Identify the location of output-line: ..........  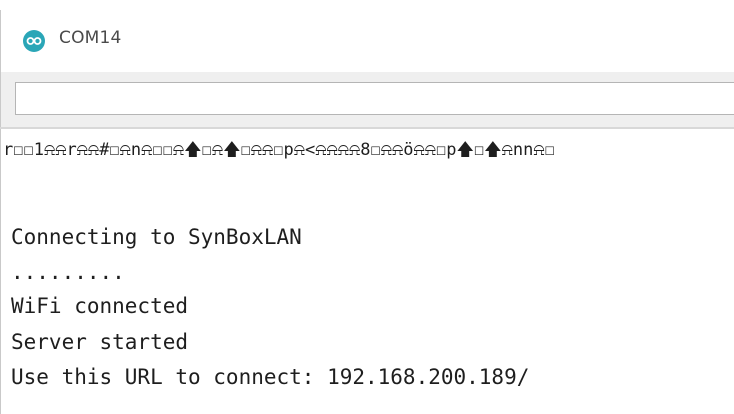
(68, 272).